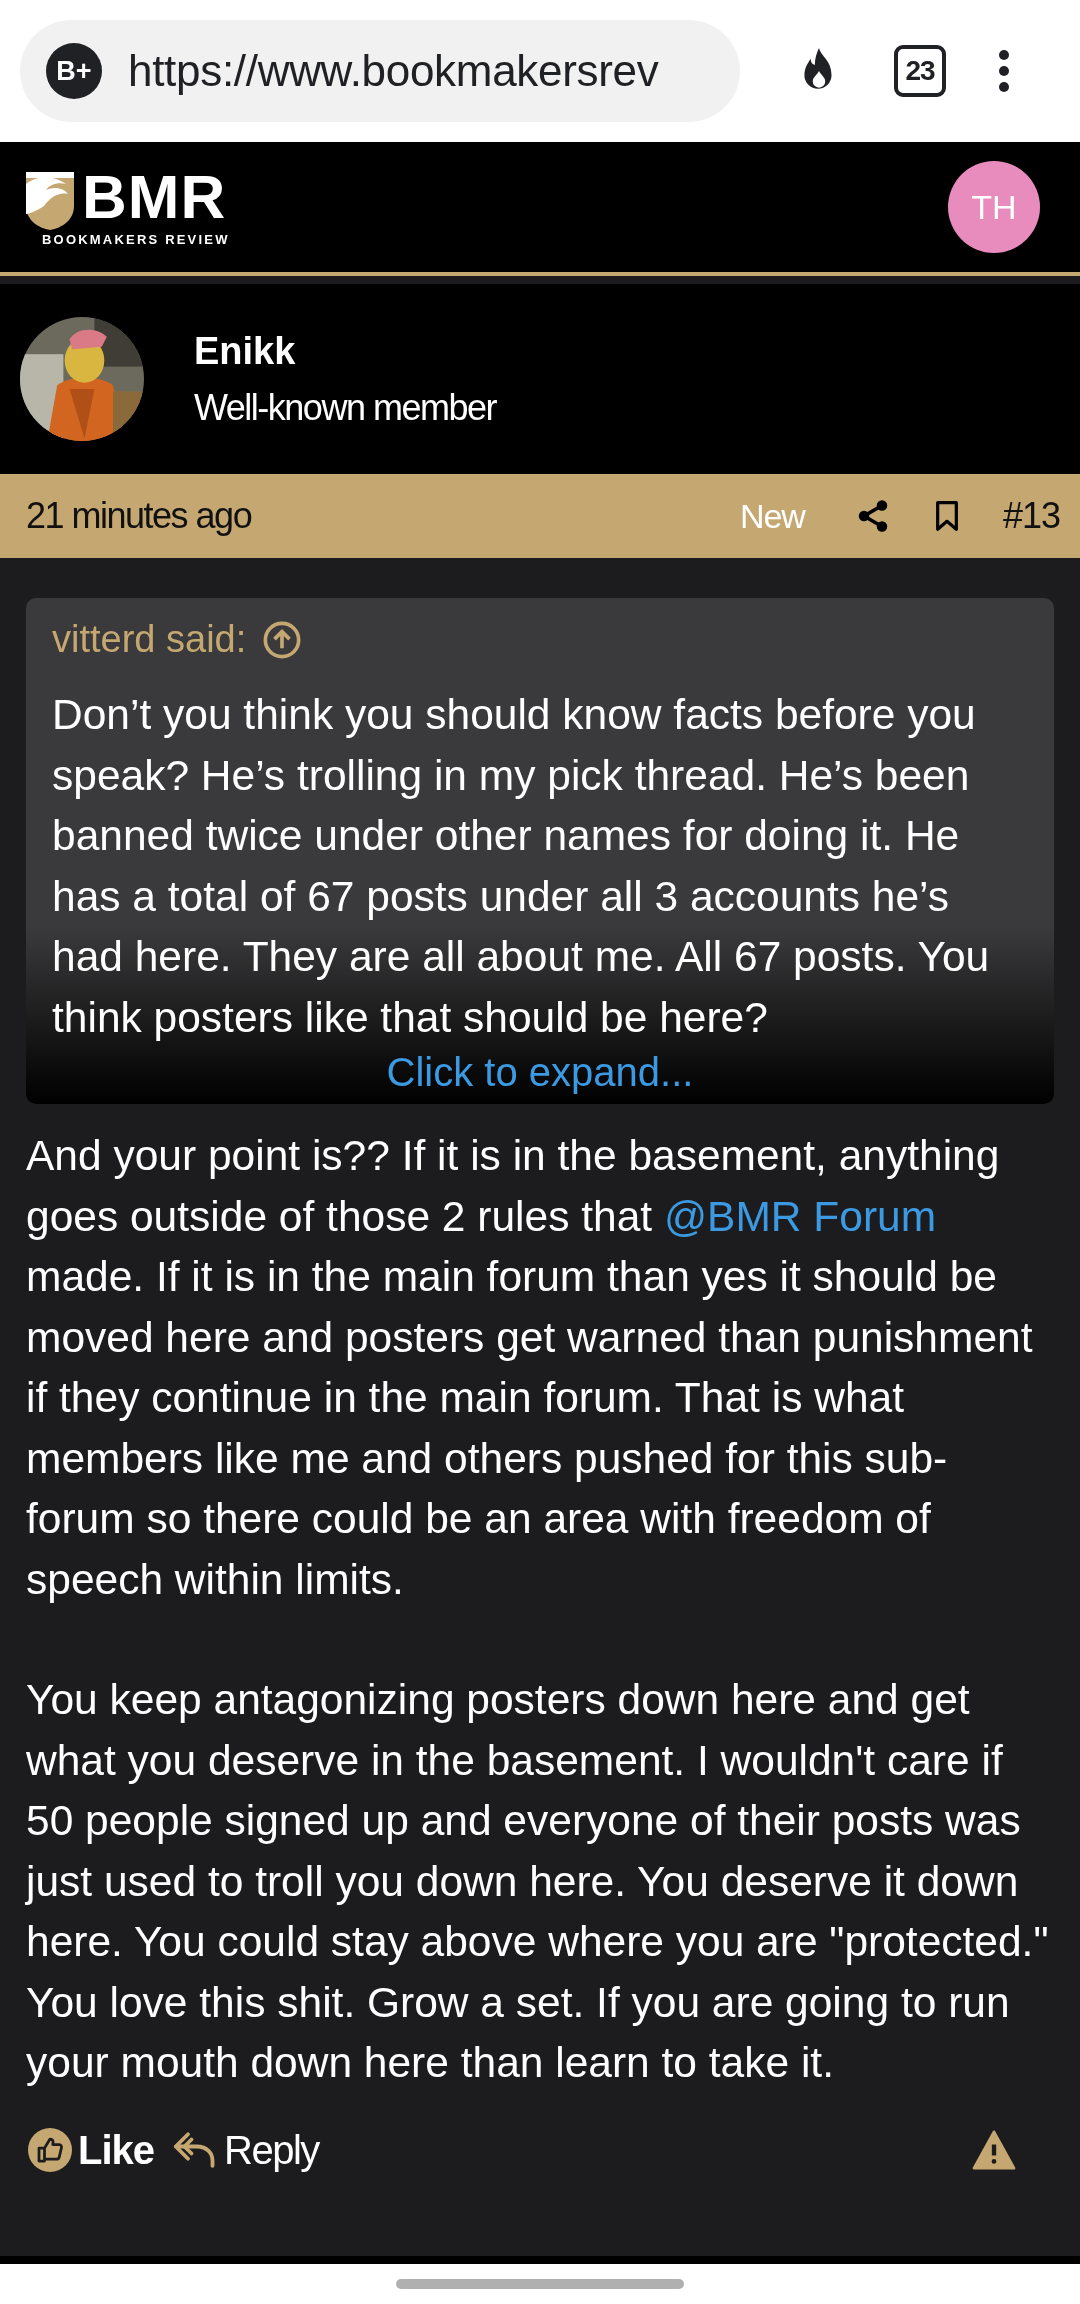 The height and width of the screenshot is (2304, 1080). Describe the element at coordinates (1031, 516) in the screenshot. I see `post-number: #13` at that location.